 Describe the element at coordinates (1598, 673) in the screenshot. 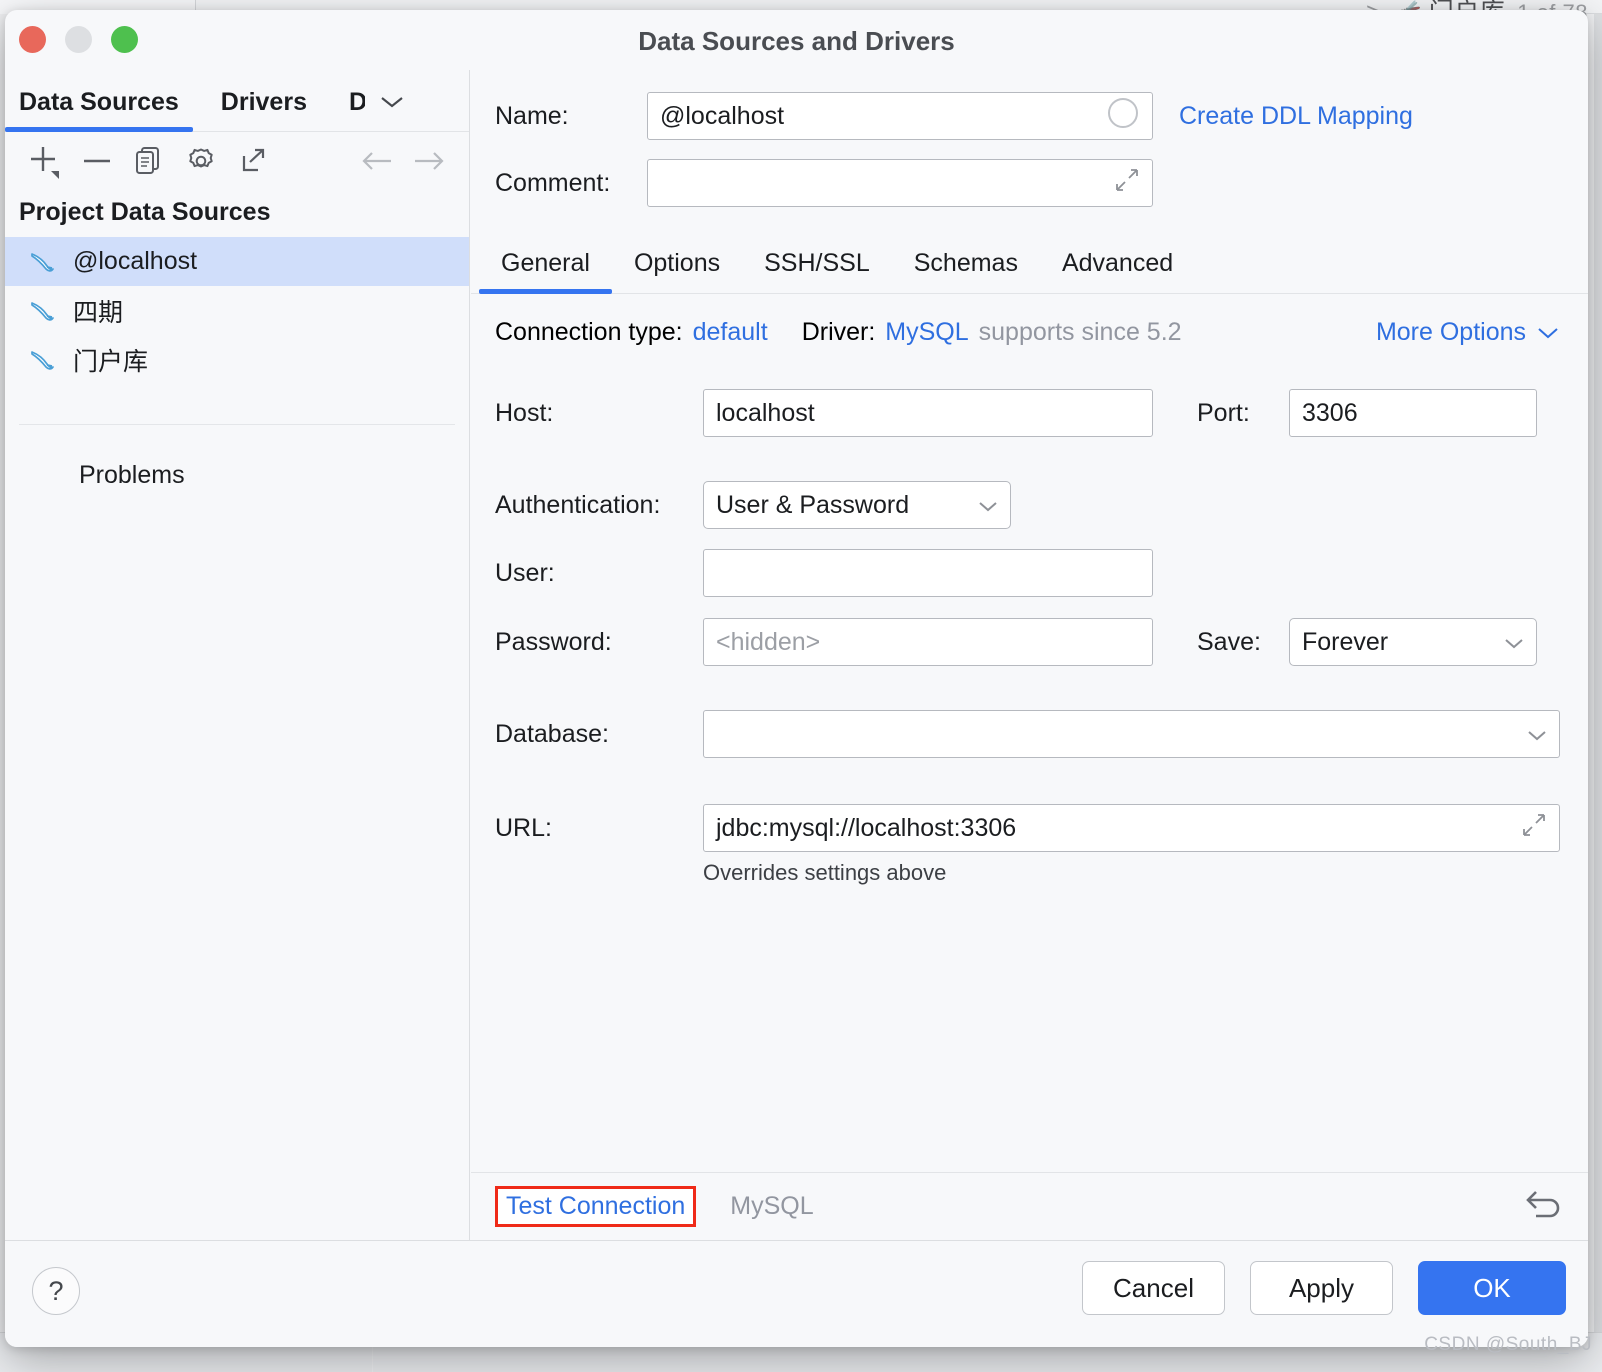

I see `background-right-rail` at that location.